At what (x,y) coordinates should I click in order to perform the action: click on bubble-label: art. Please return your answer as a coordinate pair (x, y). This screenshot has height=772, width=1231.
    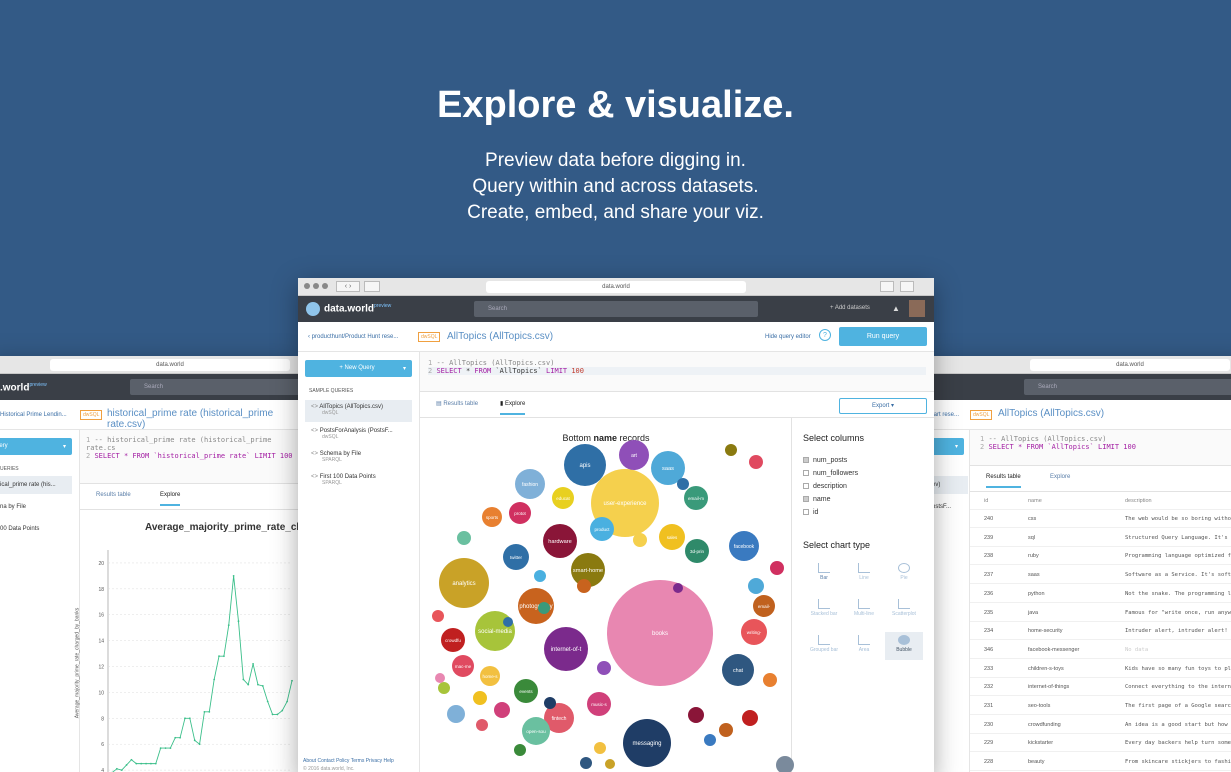
    Looking at the image, I should click on (634, 456).